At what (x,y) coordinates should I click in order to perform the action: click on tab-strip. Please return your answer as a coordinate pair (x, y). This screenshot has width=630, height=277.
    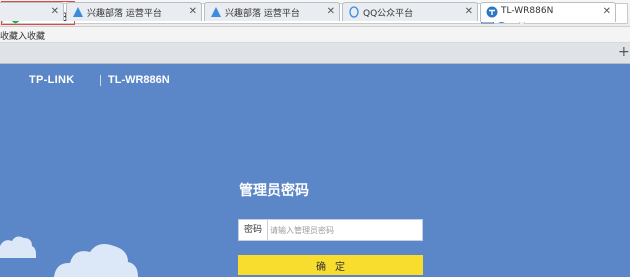
    Looking at the image, I should click on (315, 53).